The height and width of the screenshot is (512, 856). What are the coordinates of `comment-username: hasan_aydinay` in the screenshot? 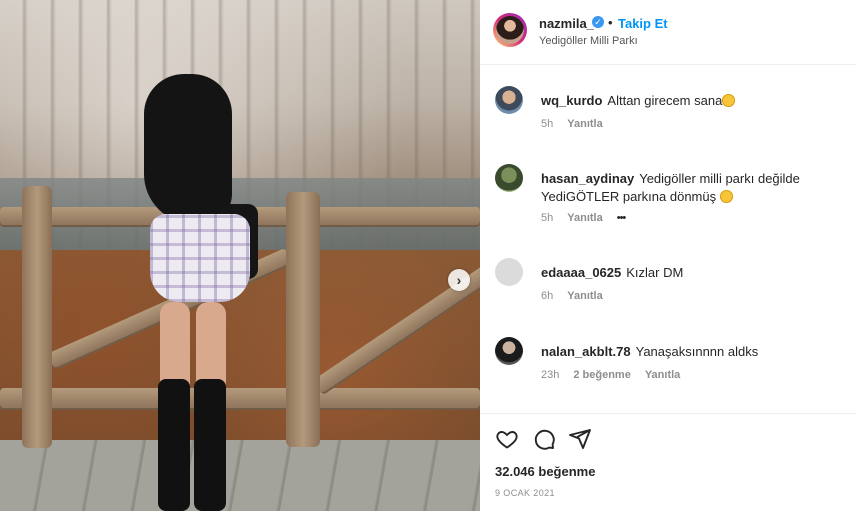 It's located at (587, 178).